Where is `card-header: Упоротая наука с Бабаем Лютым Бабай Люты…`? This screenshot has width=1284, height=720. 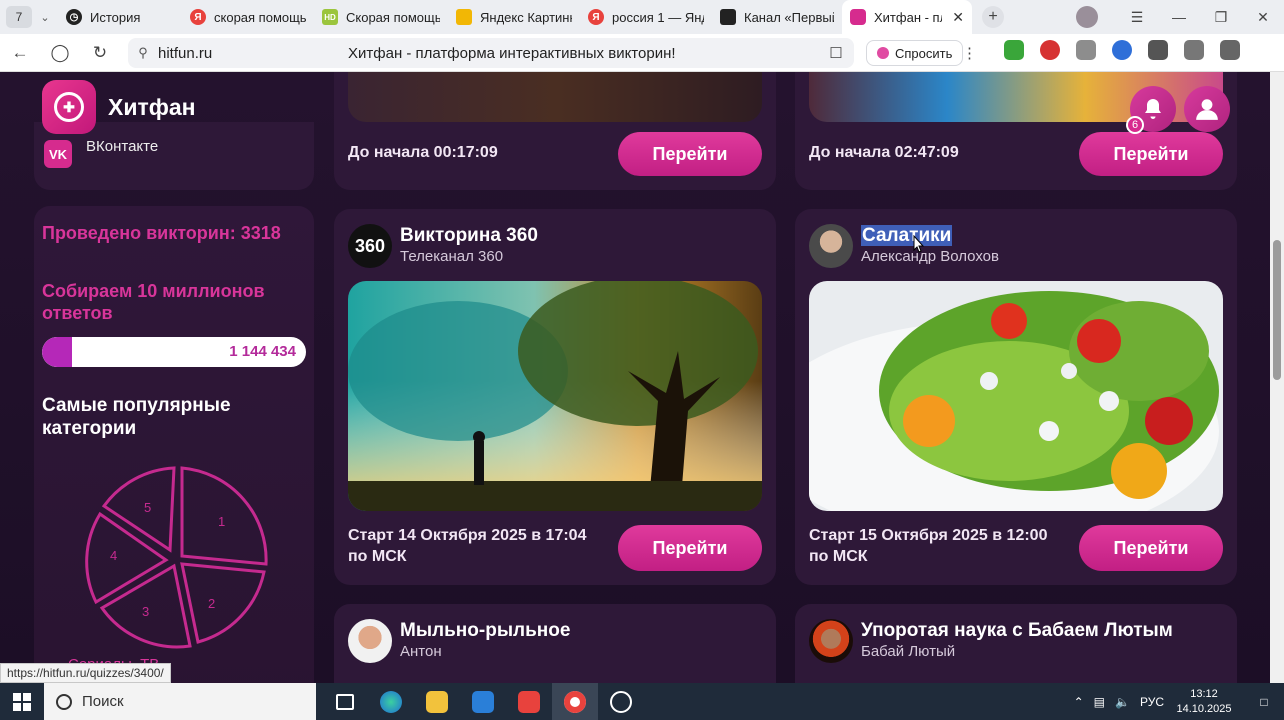 card-header: Упоротая наука с Бабаем Лютым Бабай Люты… is located at coordinates (991, 641).